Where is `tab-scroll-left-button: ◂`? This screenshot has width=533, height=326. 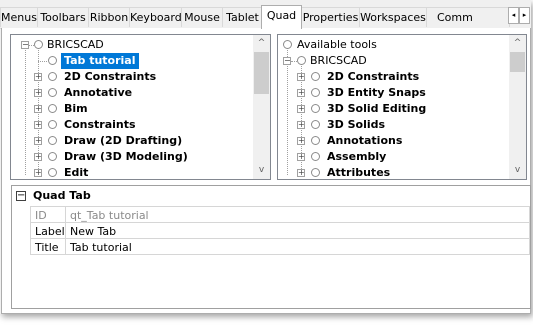
tab-scroll-left-button: ◂ is located at coordinates (513, 15).